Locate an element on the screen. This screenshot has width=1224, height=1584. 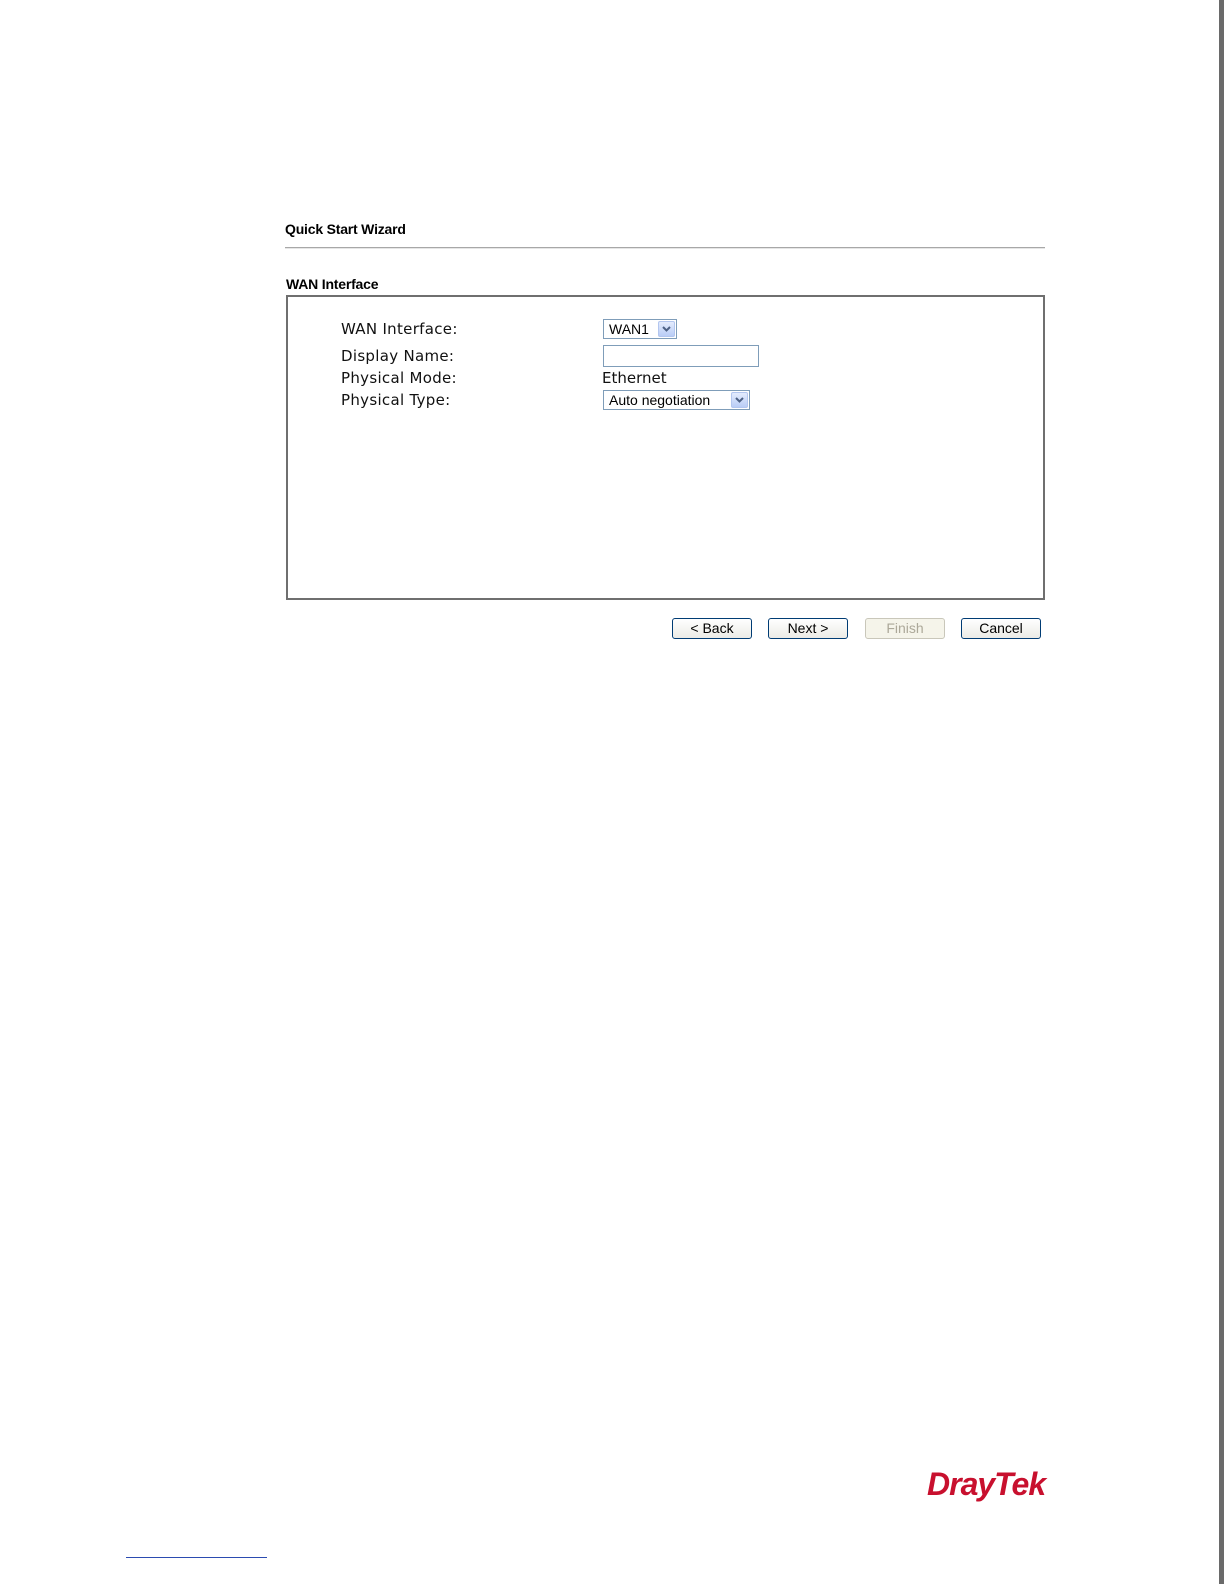
display-name-label: Display Name: is located at coordinates (398, 356).